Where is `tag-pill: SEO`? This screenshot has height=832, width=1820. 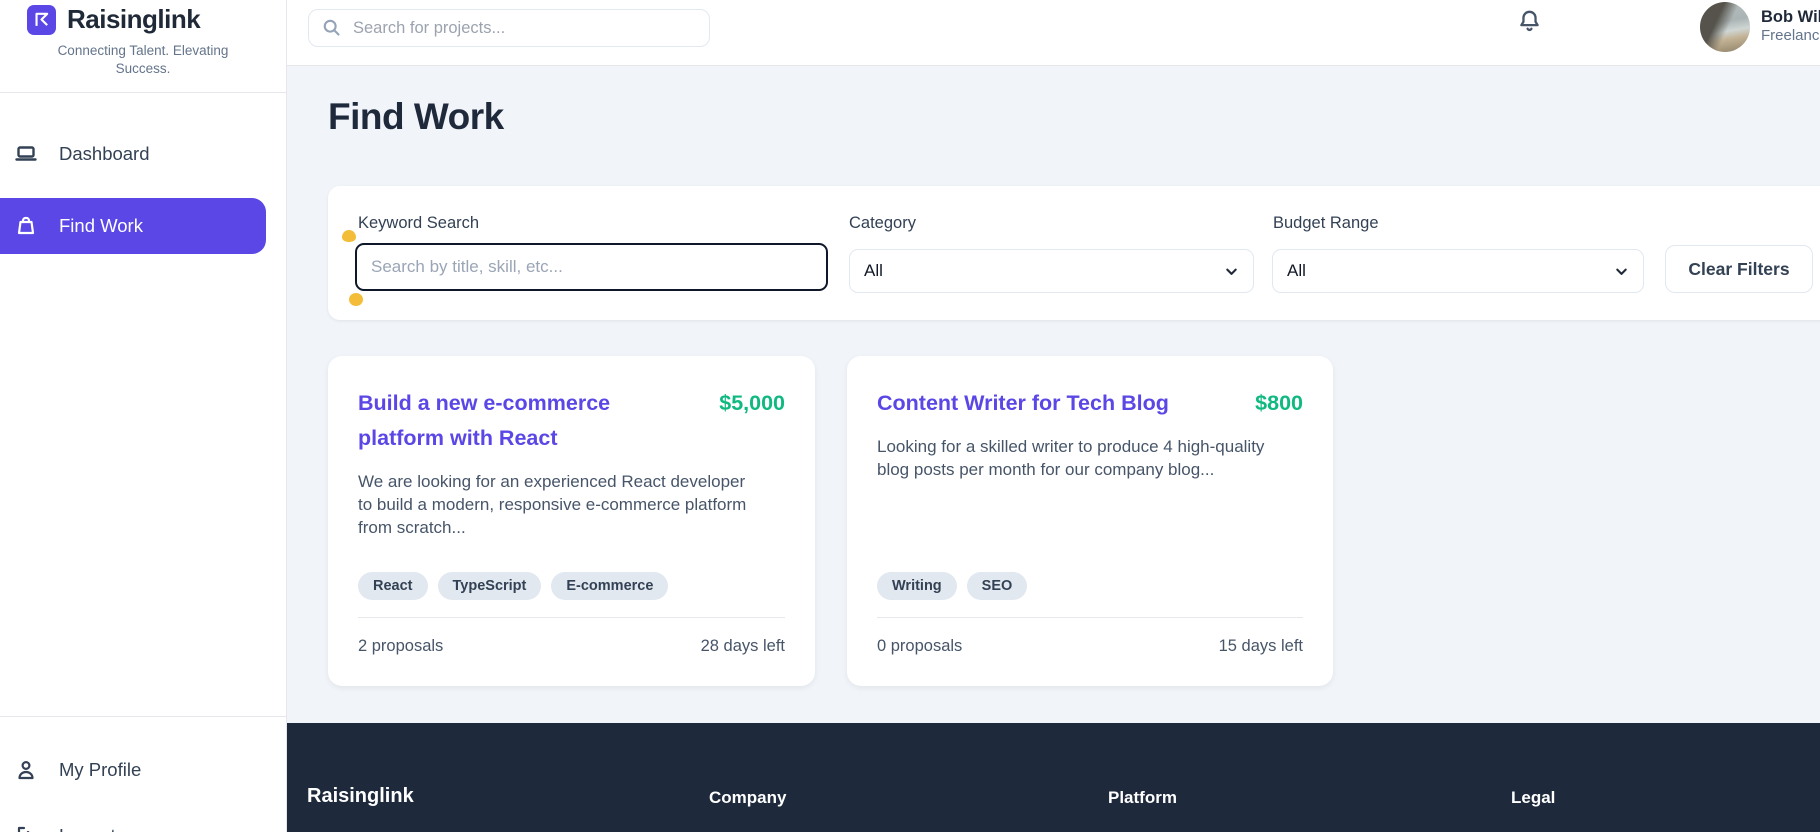 tag-pill: SEO is located at coordinates (997, 585).